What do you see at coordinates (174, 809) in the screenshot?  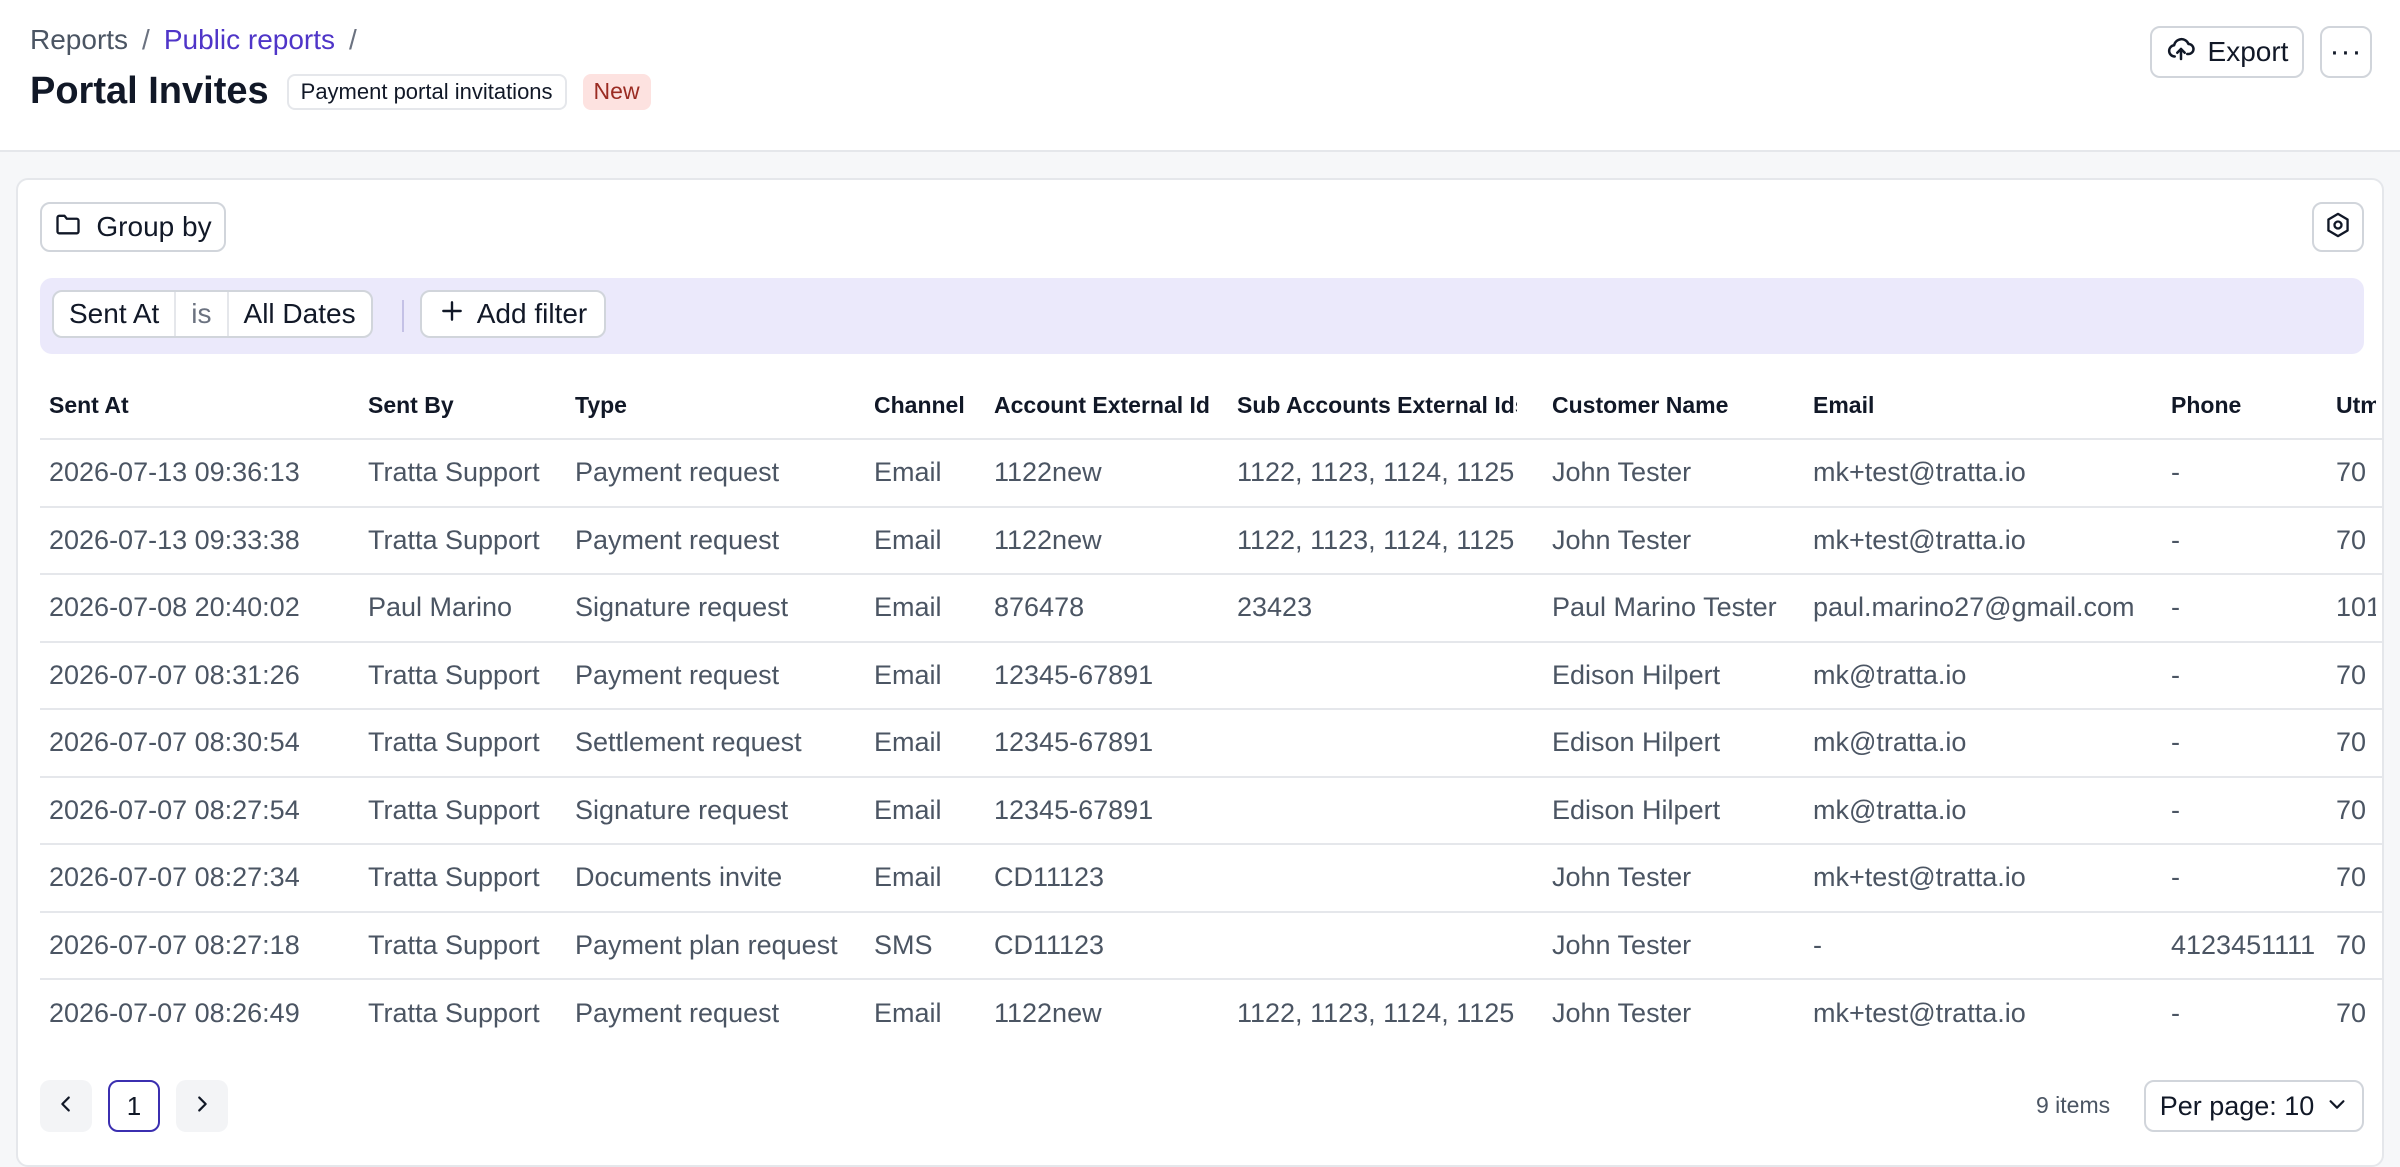 I see `cell-sent-at: 2026-07-07 08:27:54` at bounding box center [174, 809].